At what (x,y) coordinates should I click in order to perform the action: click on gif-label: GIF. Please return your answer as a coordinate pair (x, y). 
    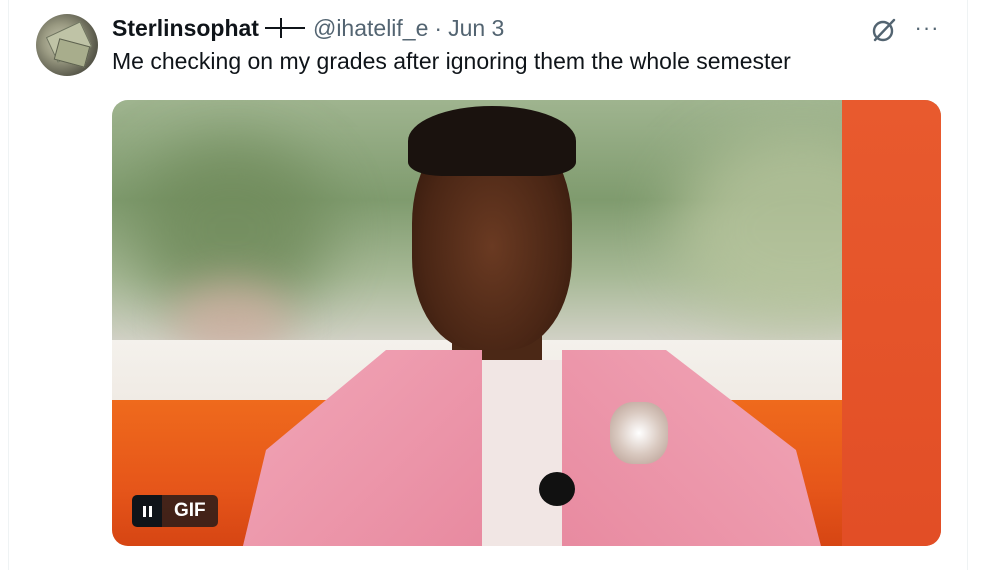
    Looking at the image, I should click on (190, 511).